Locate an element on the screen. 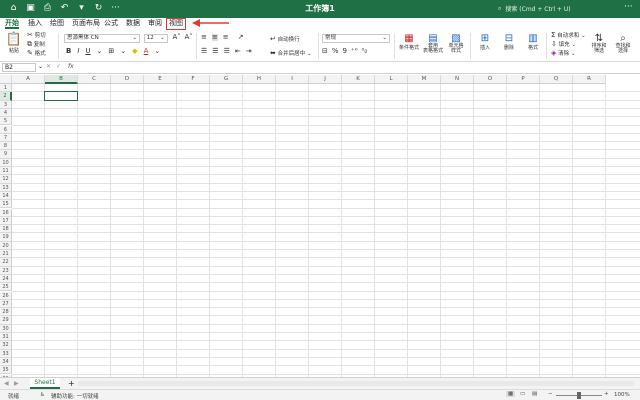 The width and height of the screenshot is (640, 400). row-header: 4 is located at coordinates (6, 113).